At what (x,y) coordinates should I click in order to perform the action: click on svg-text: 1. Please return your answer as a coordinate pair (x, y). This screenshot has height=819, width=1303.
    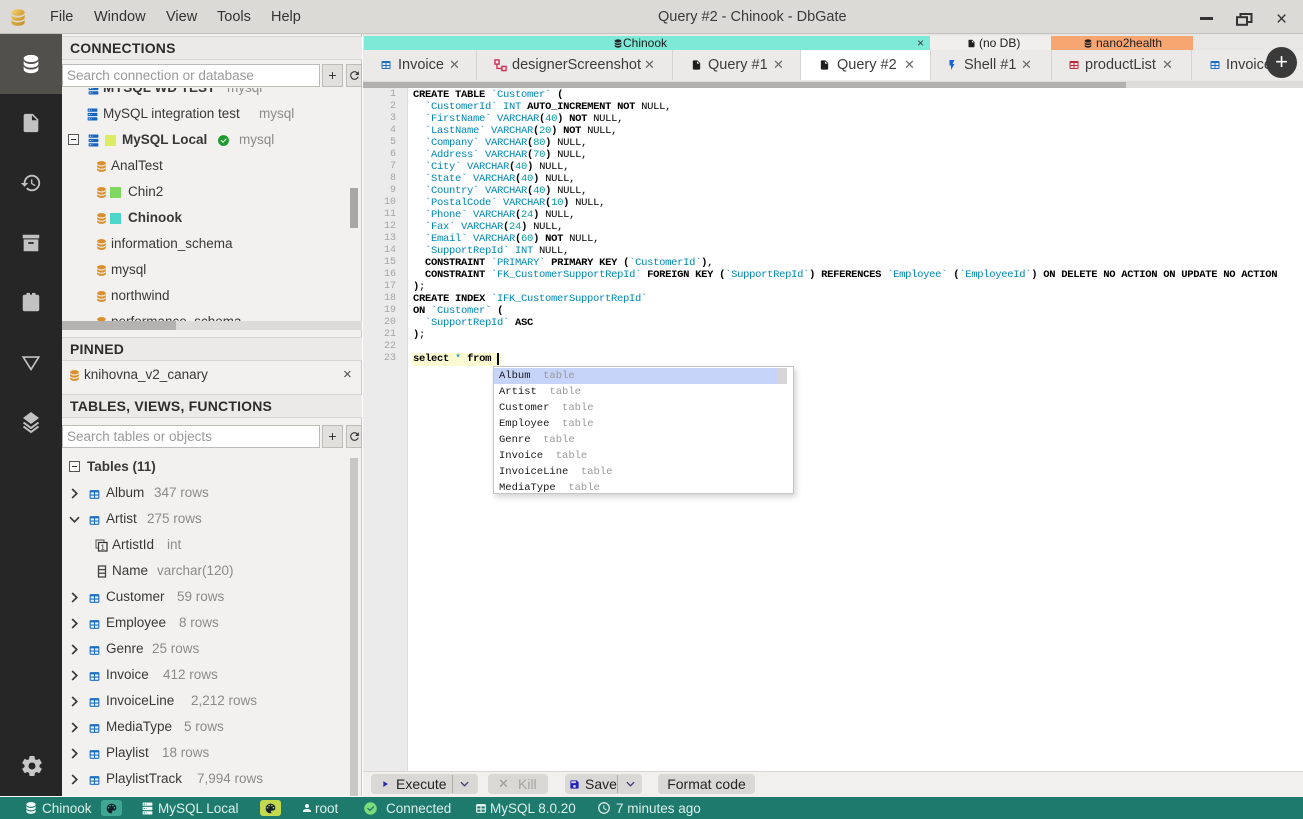
    Looking at the image, I should click on (103, 546).